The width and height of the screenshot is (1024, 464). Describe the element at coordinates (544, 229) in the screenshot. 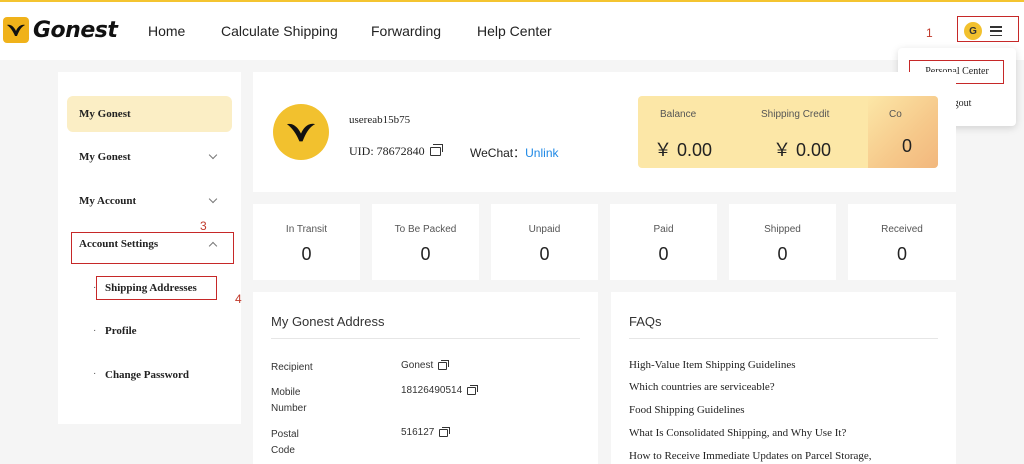

I see `stat-label: Unpaid` at that location.